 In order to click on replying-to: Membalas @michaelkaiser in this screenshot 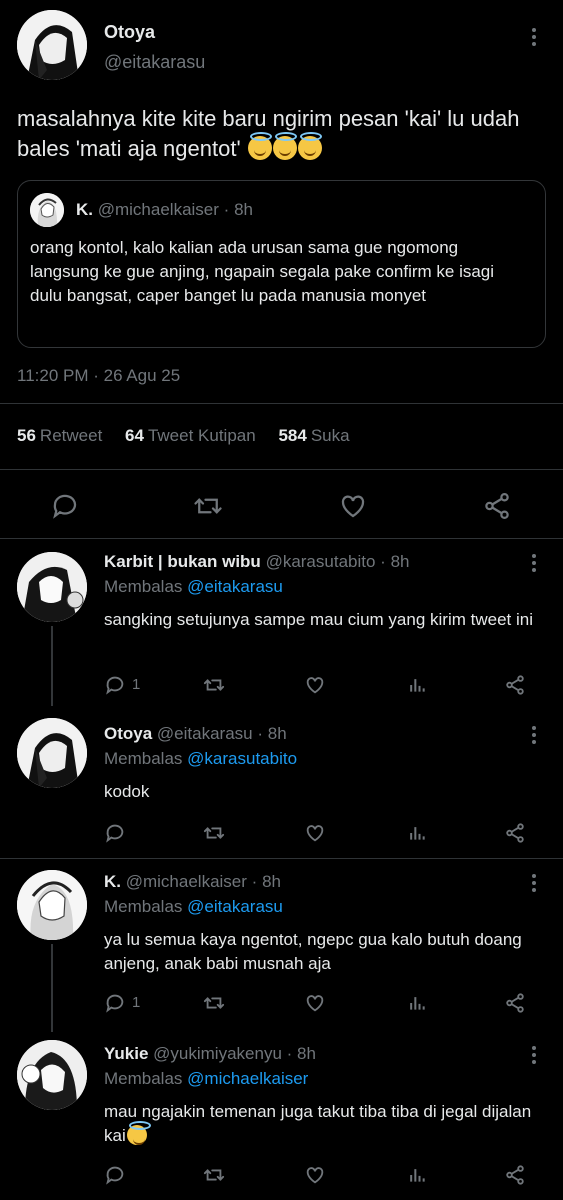, I will do `click(206, 1079)`.